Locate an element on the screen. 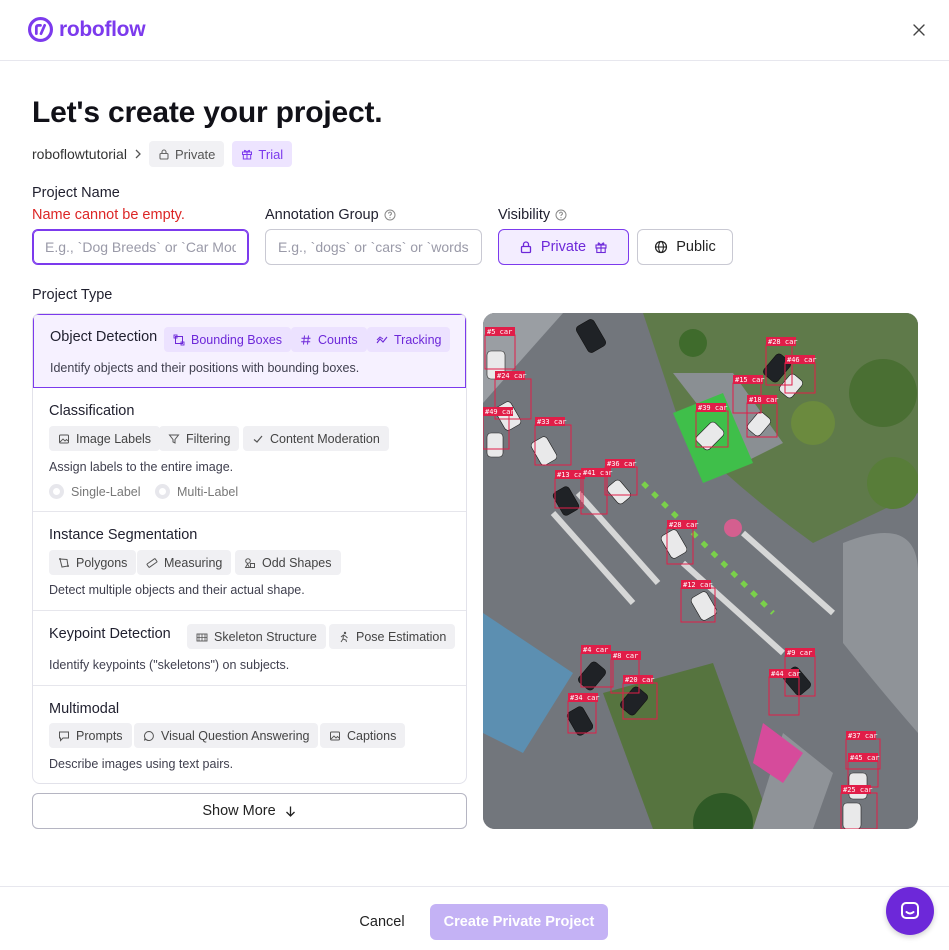 Image resolution: width=949 pixels, height=950 pixels. tag-measuring: Measuring is located at coordinates (184, 562).